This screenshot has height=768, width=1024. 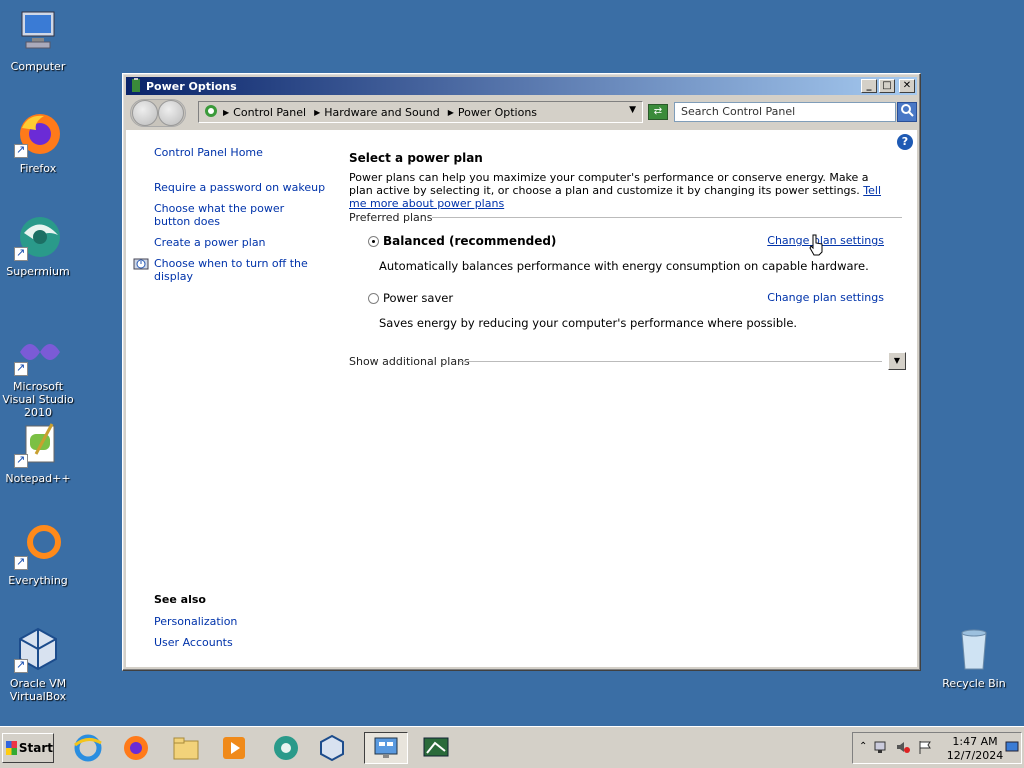 I want to click on plan-name-balanced: Balanced (recommended), so click(x=469, y=241).